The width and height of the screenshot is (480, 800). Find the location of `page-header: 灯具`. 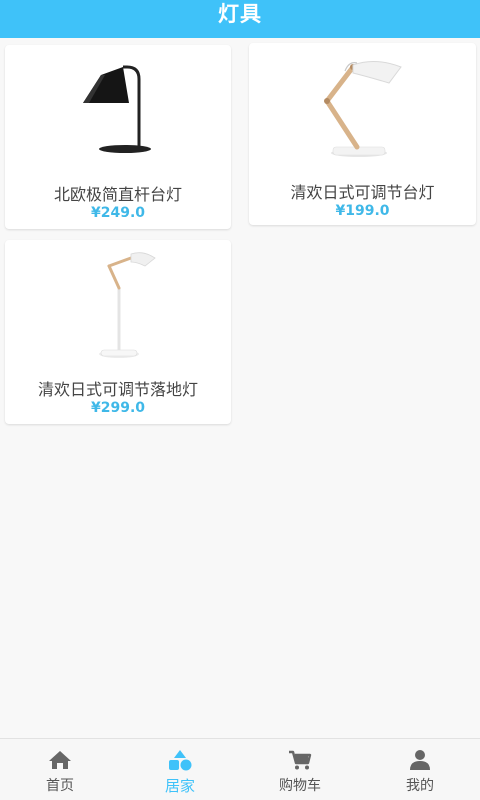

page-header: 灯具 is located at coordinates (240, 19).